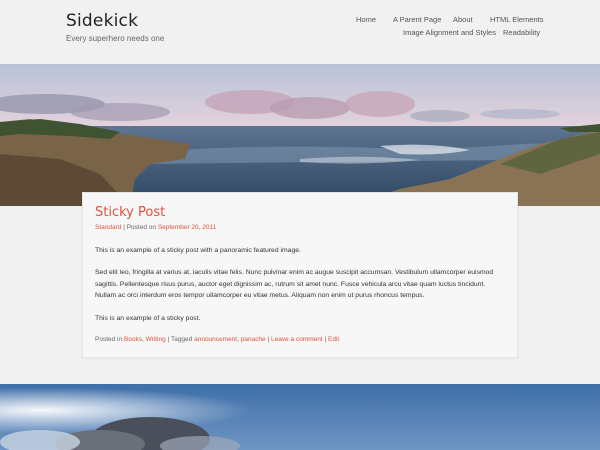 The image size is (600, 450). What do you see at coordinates (449, 32) in the screenshot?
I see `nav-image-alignment: Image Alignment and Styles` at bounding box center [449, 32].